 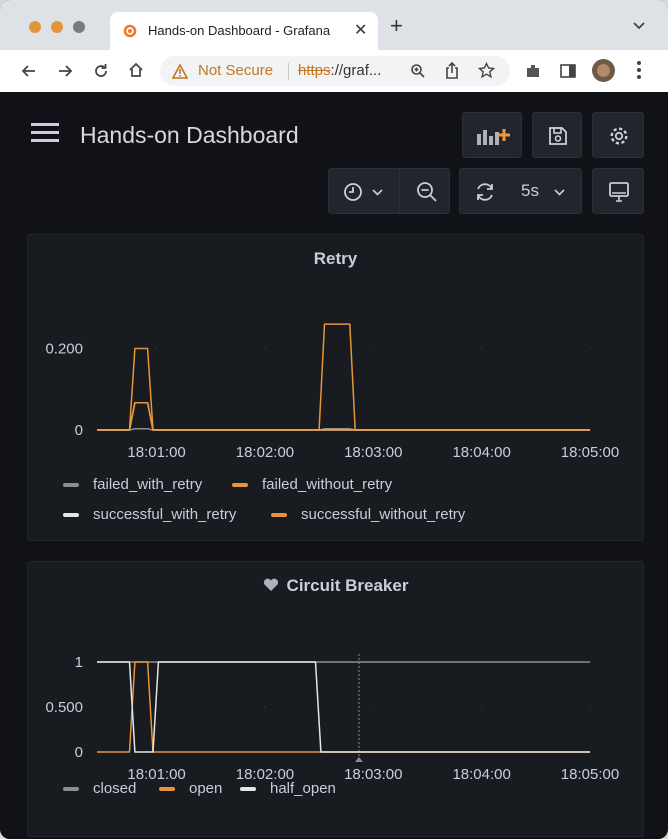 I want to click on legend-item: closed, so click(x=99, y=788).